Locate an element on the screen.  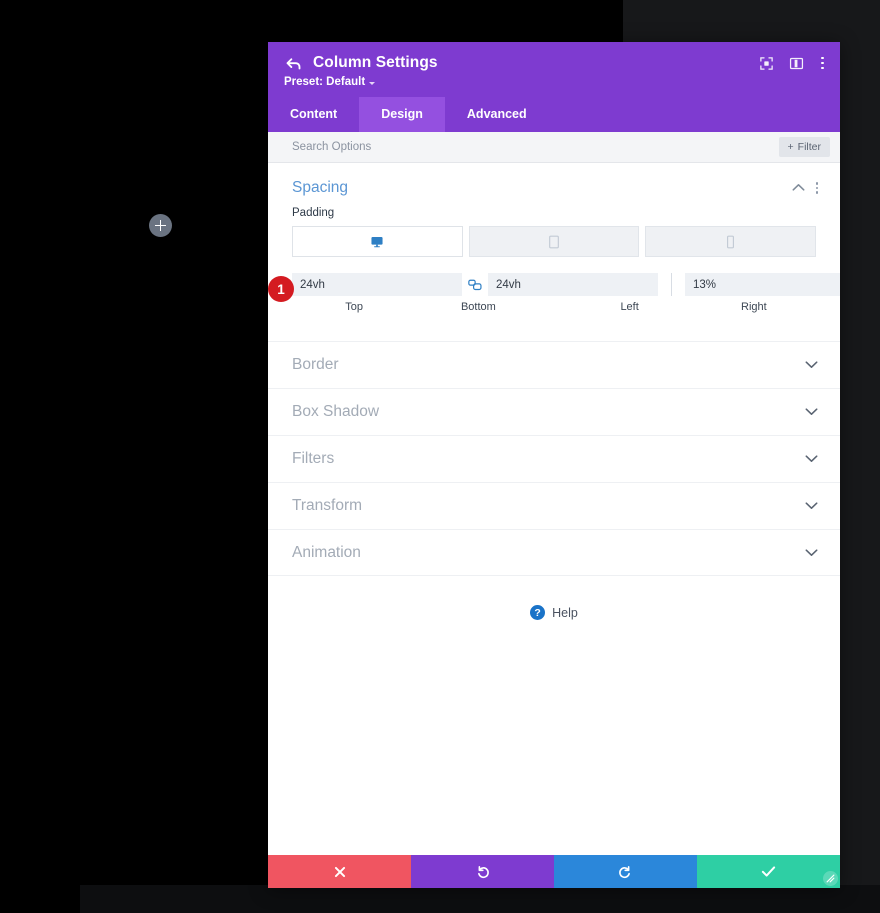
modal-header: Column Settings Preset: Default is located at coordinates (554, 69).